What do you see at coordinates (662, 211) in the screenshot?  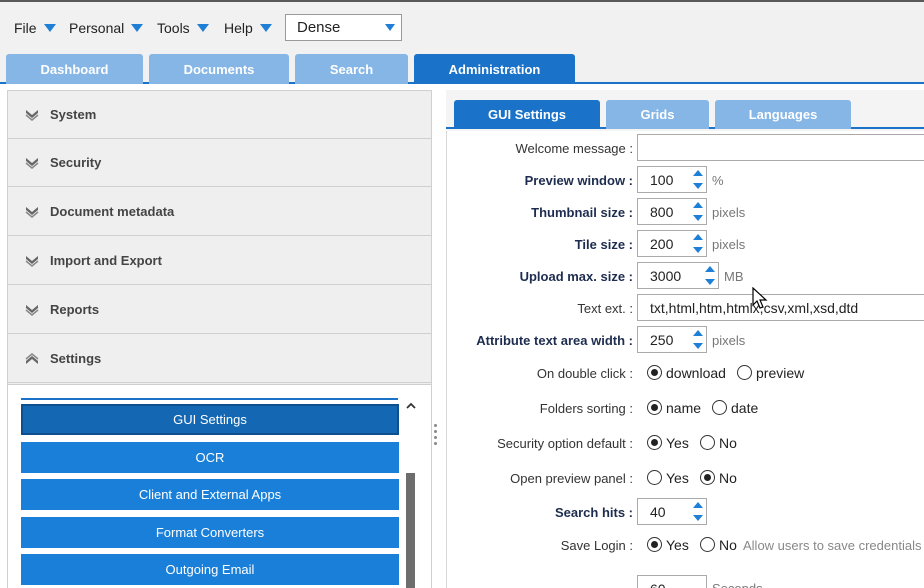 I see `thumbnail-size-value: 800` at bounding box center [662, 211].